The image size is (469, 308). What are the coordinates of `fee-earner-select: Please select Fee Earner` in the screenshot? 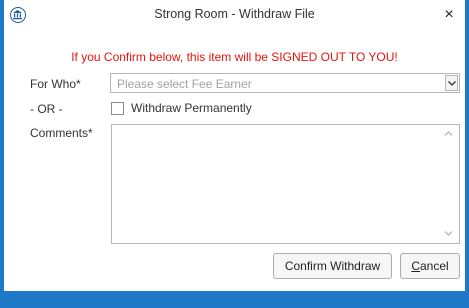 It's located at (285, 83).